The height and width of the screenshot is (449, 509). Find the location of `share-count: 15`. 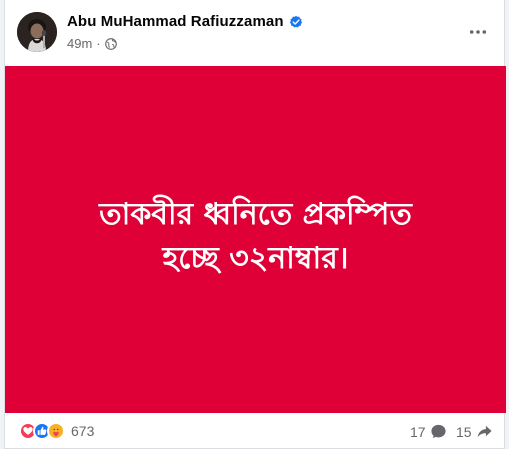

share-count: 15 is located at coordinates (464, 431).